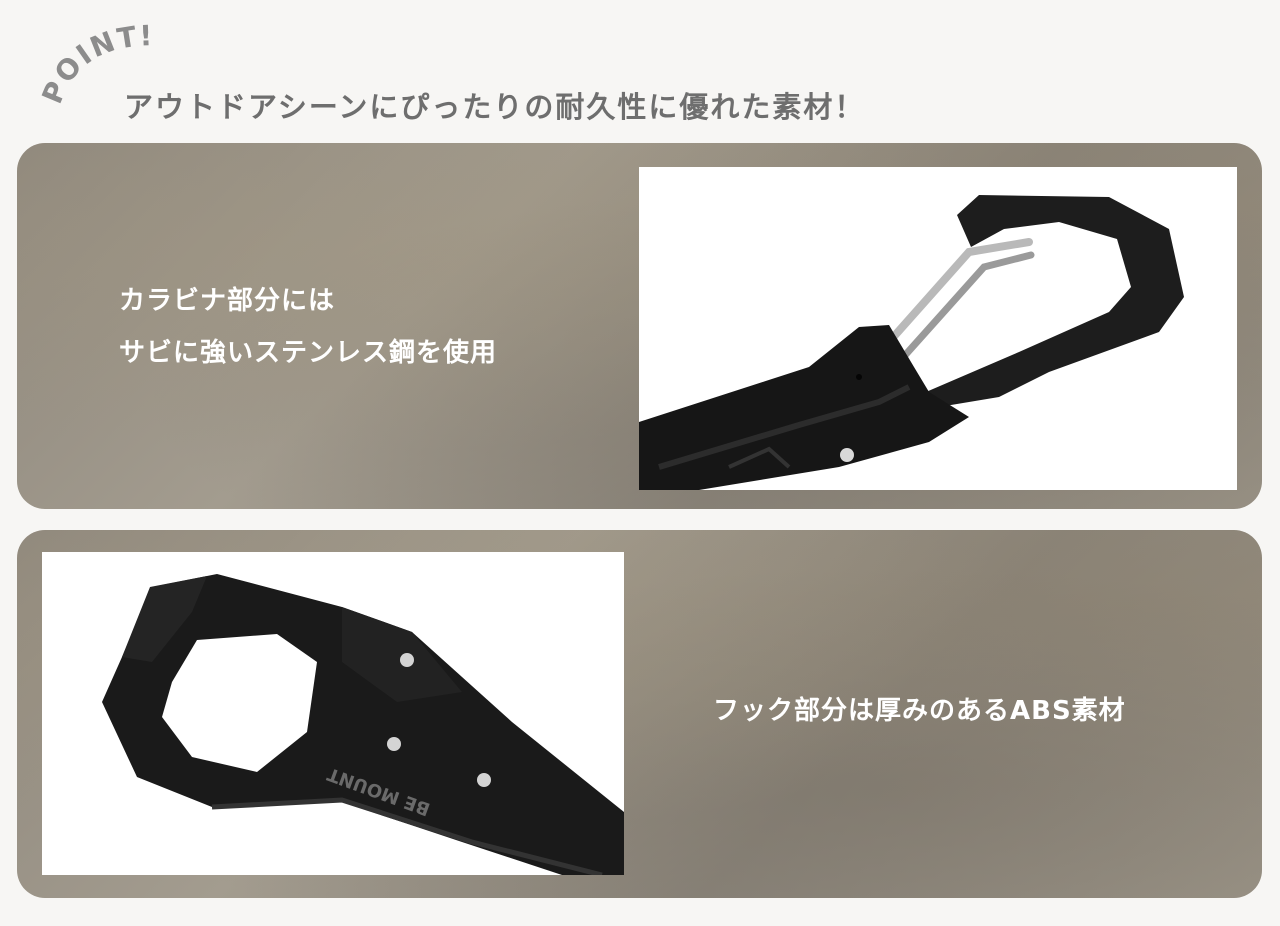 This screenshot has height=926, width=1280. Describe the element at coordinates (495, 107) in the screenshot. I see `section-heading: アウトドアシーンにぴったりの耐久性に優れた素材！` at that location.